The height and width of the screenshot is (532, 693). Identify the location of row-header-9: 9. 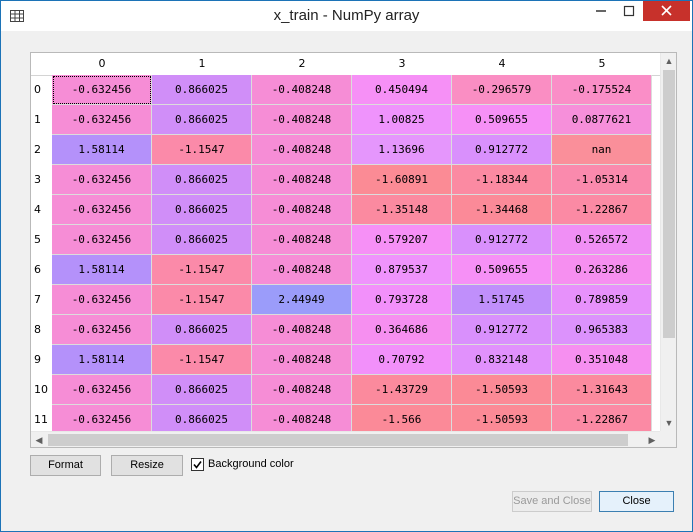
(37, 360).